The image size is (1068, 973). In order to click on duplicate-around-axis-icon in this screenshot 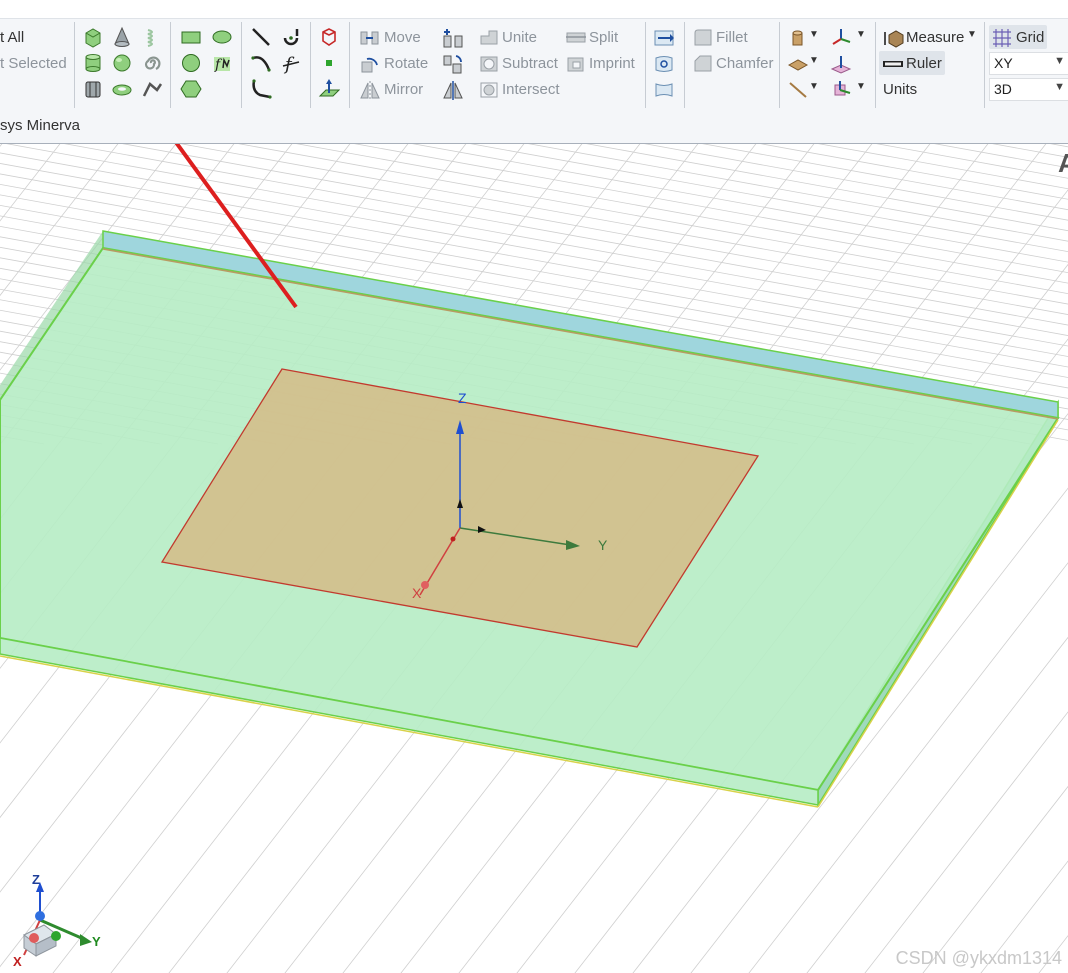, I will do `click(453, 64)`.